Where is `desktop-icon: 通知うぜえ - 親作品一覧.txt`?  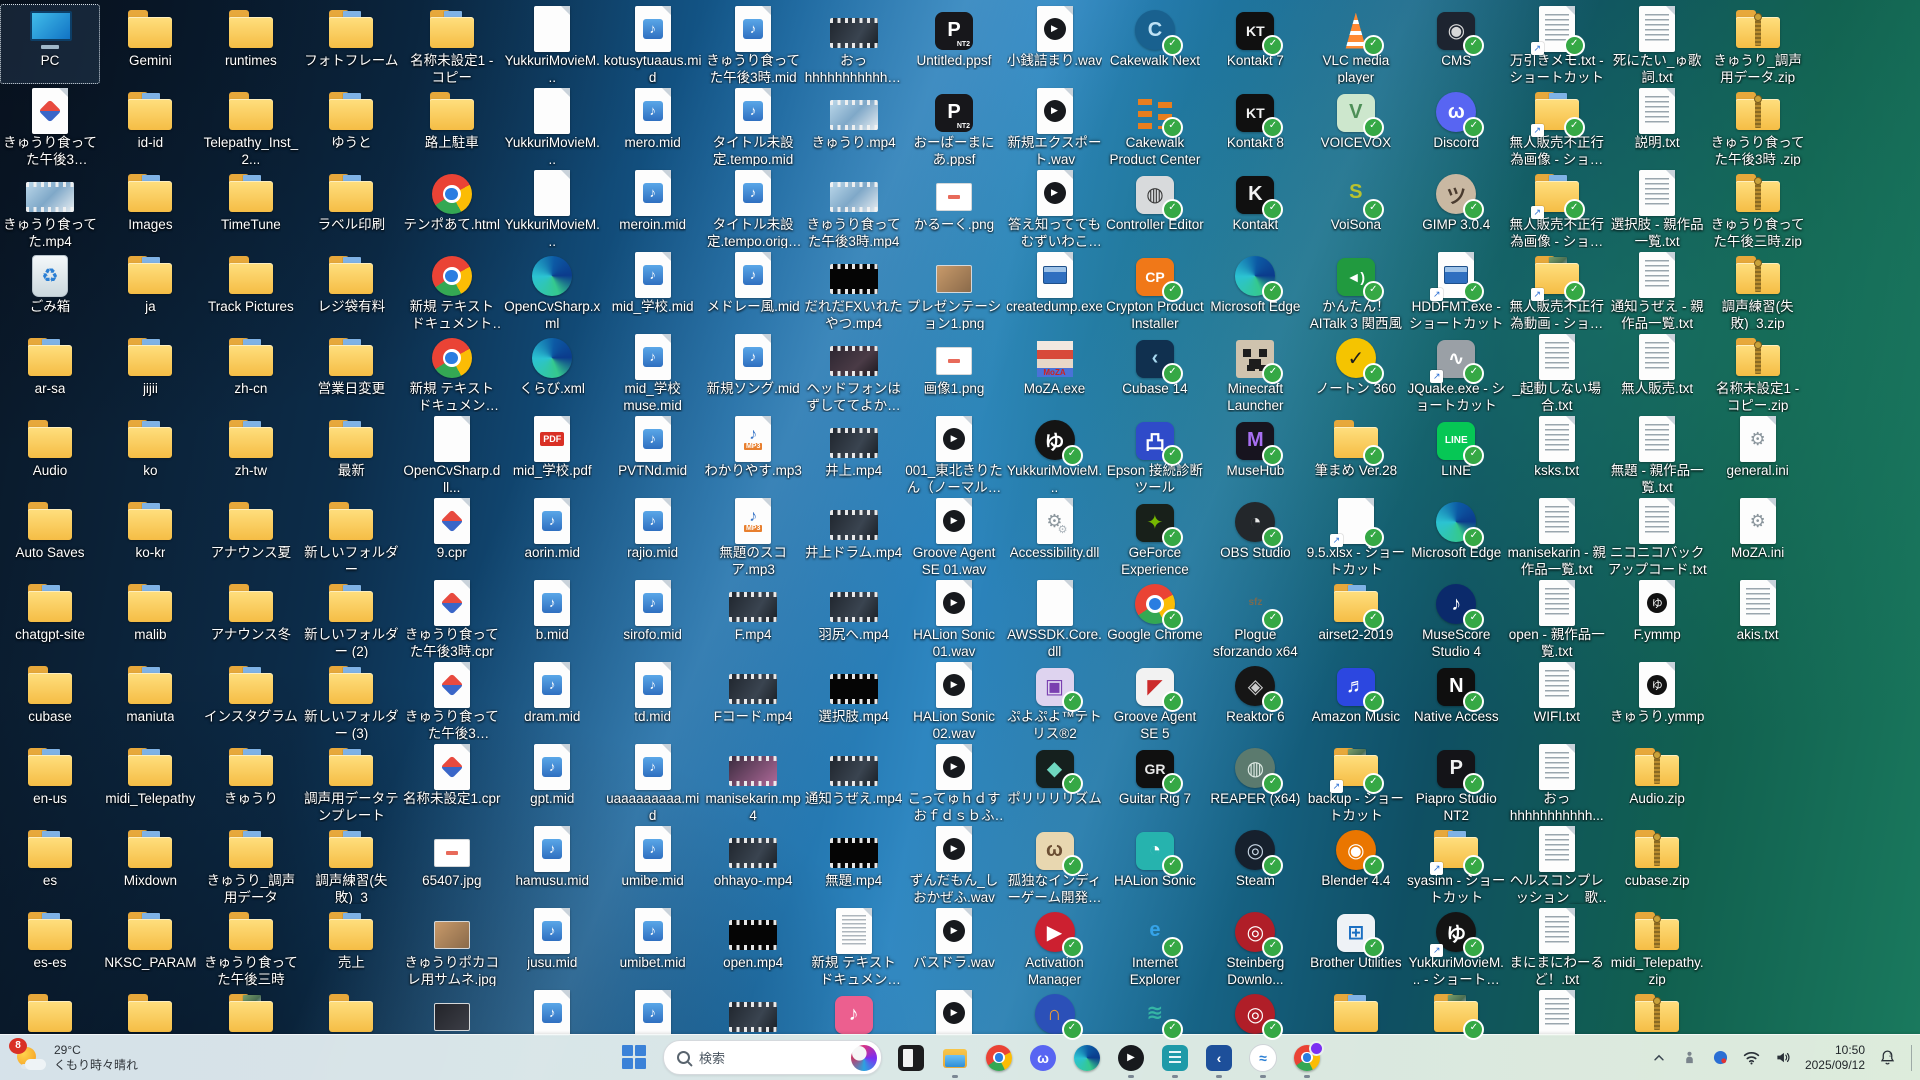
desktop-icon: 通知うぜえ - 親作品一覧.txt is located at coordinates (1657, 290).